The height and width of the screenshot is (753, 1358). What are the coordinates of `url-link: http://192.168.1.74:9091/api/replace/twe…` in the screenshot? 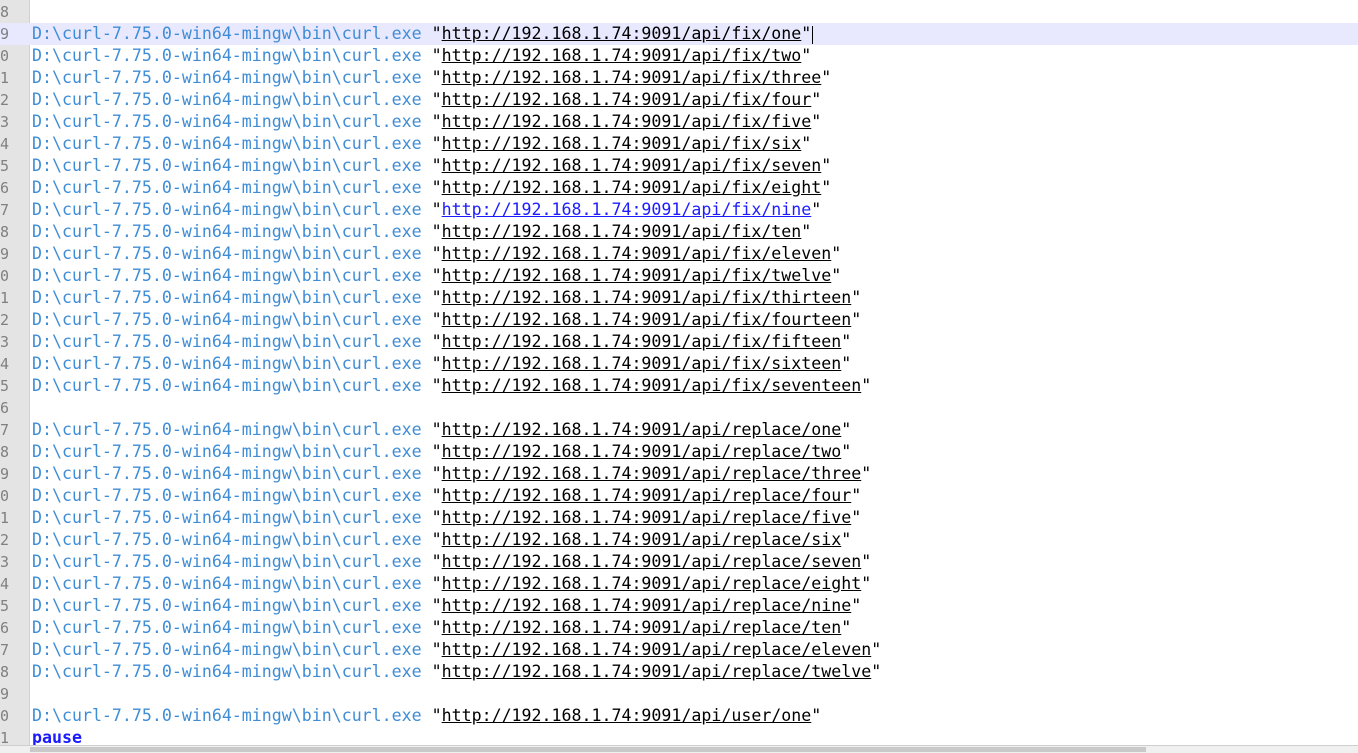 It's located at (657, 671).